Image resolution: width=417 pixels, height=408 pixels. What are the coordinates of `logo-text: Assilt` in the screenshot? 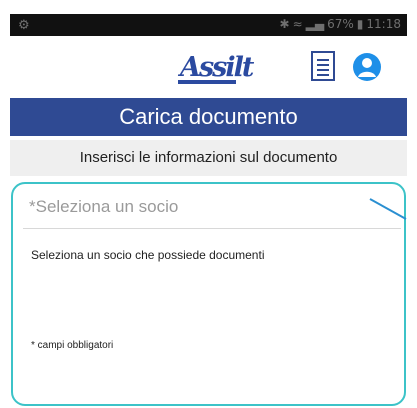 It's located at (217, 67).